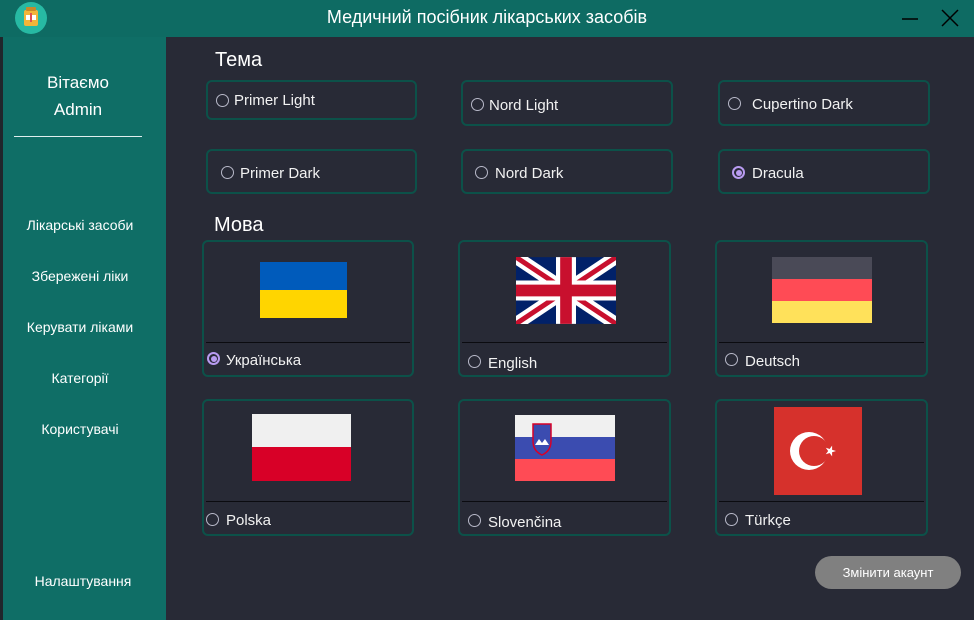  Describe the element at coordinates (818, 451) in the screenshot. I see `turkey-flag-icon` at that location.